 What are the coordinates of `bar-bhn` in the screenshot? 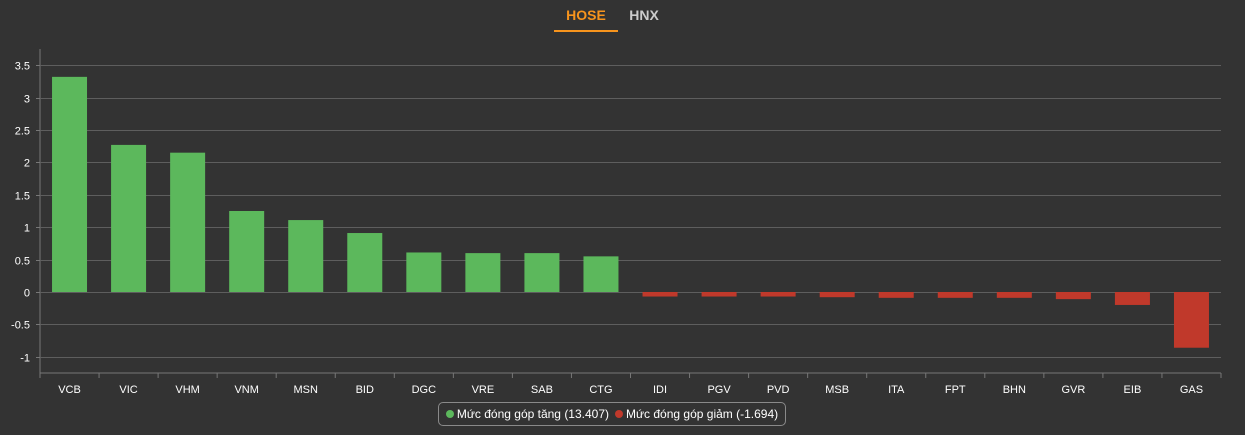 It's located at (1014, 295).